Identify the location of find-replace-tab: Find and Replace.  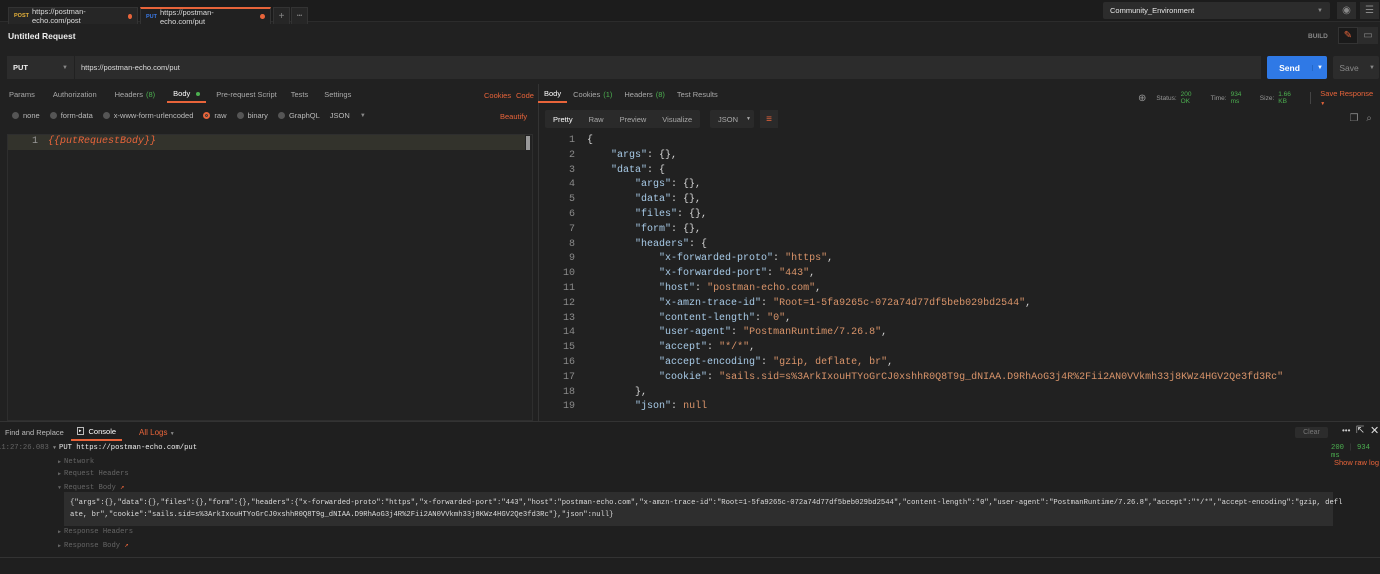
(34, 432).